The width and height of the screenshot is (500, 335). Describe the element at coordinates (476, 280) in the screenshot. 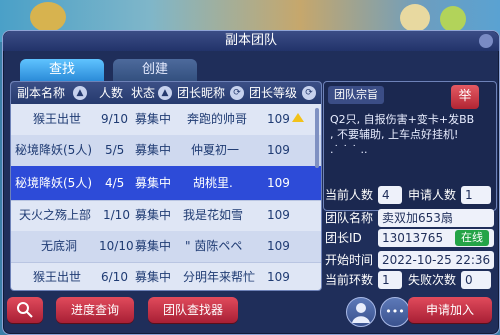

I see `fail-count-value: 0` at that location.